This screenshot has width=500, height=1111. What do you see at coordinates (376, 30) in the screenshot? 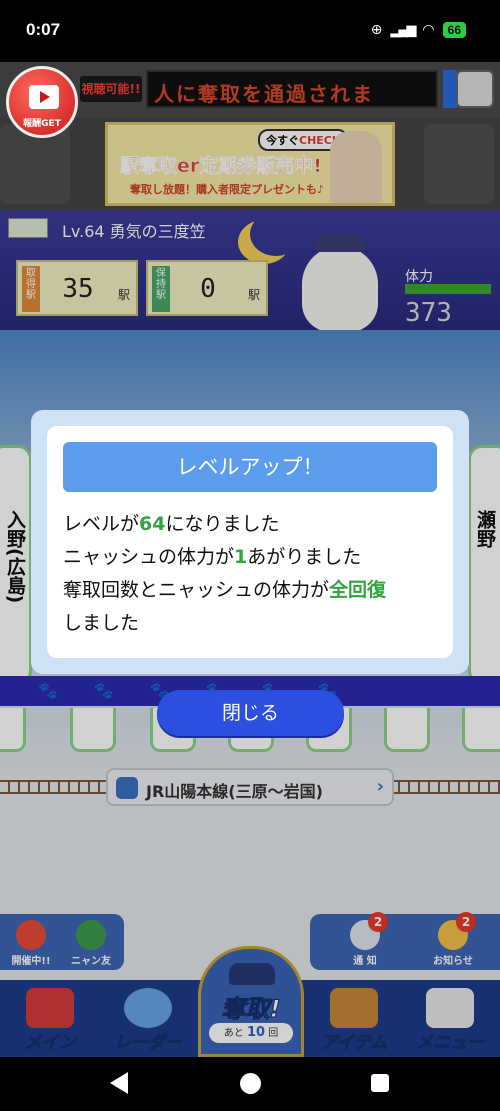
I see `sync-icon: ⊕` at bounding box center [376, 30].